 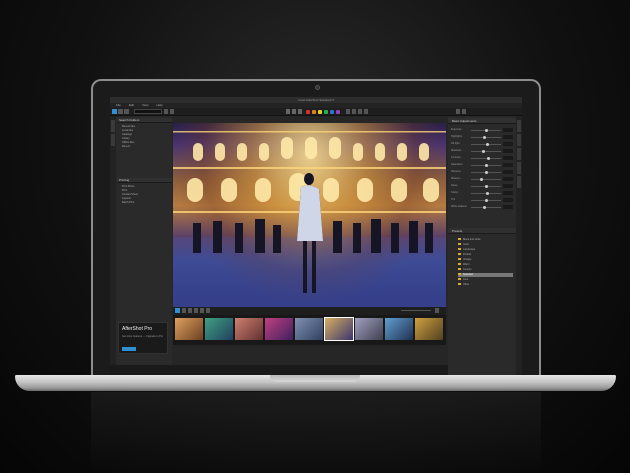 What do you see at coordinates (148, 111) in the screenshot?
I see `search-input` at bounding box center [148, 111].